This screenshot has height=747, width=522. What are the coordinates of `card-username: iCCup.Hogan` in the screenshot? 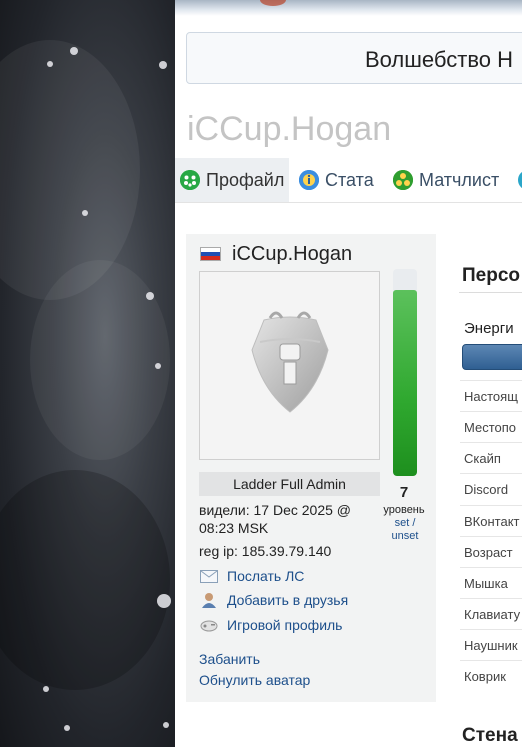 It's located at (292, 254).